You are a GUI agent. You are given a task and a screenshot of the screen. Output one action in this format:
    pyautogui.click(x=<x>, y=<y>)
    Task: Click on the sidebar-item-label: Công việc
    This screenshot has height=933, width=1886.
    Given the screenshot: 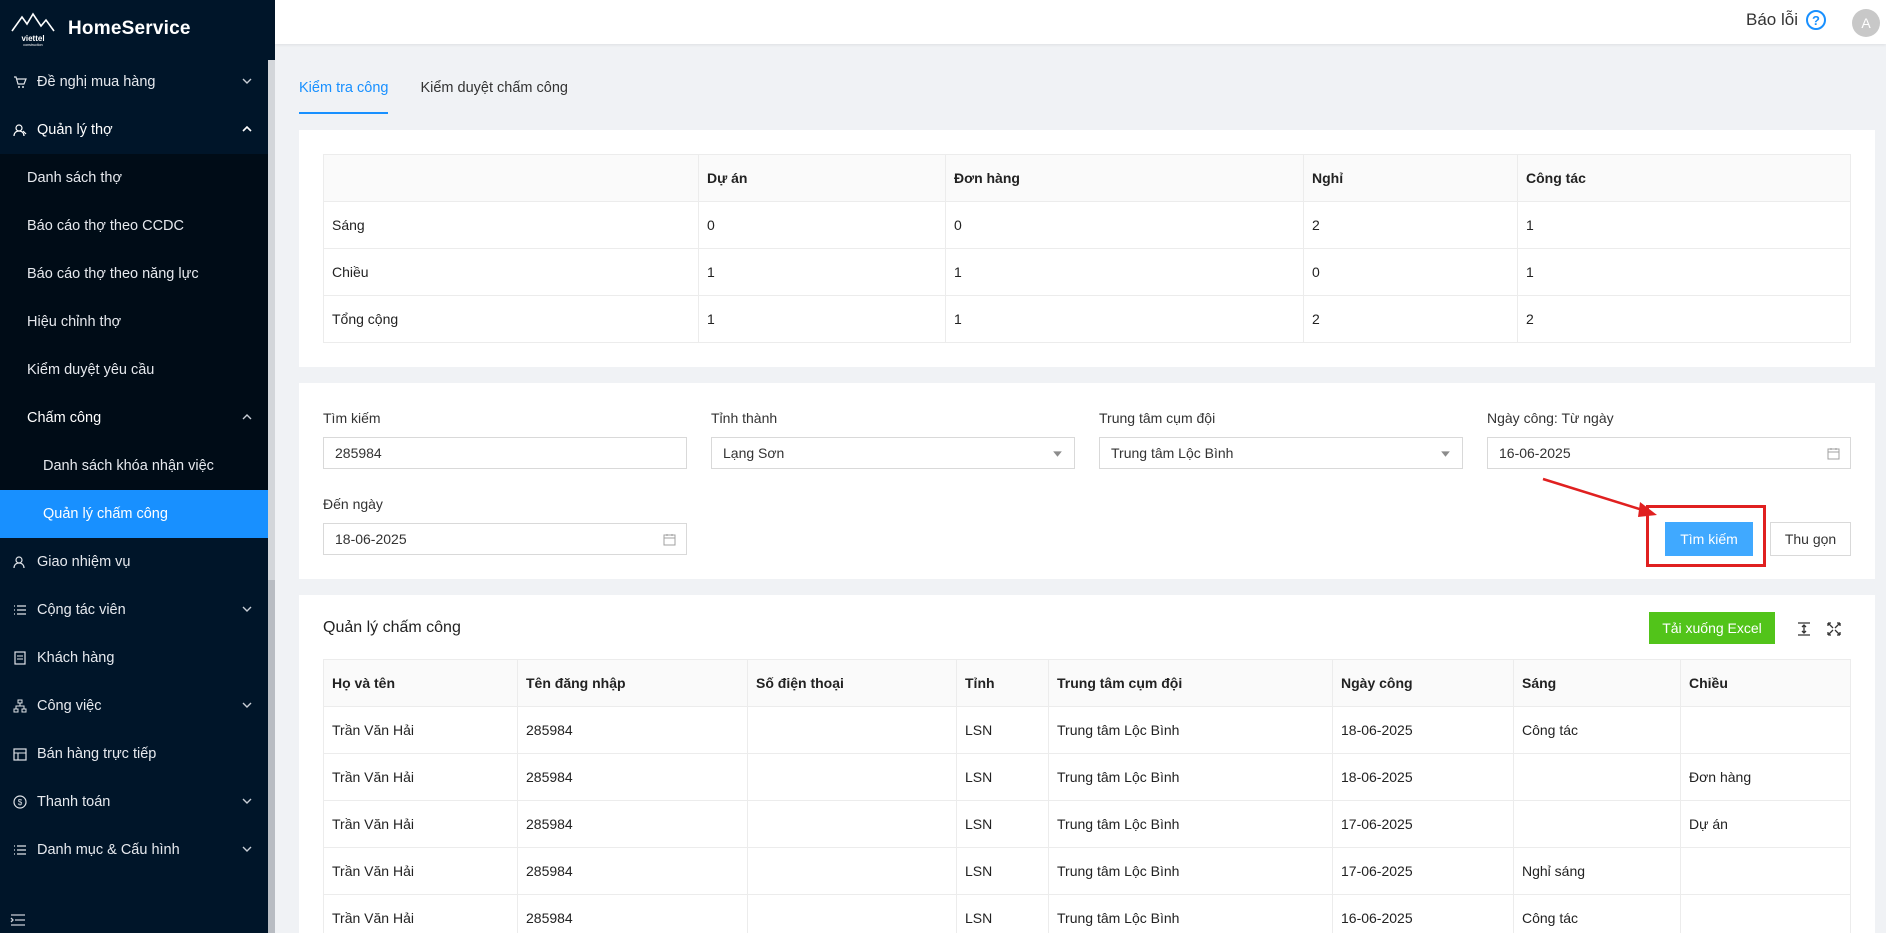 What is the action you would take?
    pyautogui.click(x=69, y=706)
    